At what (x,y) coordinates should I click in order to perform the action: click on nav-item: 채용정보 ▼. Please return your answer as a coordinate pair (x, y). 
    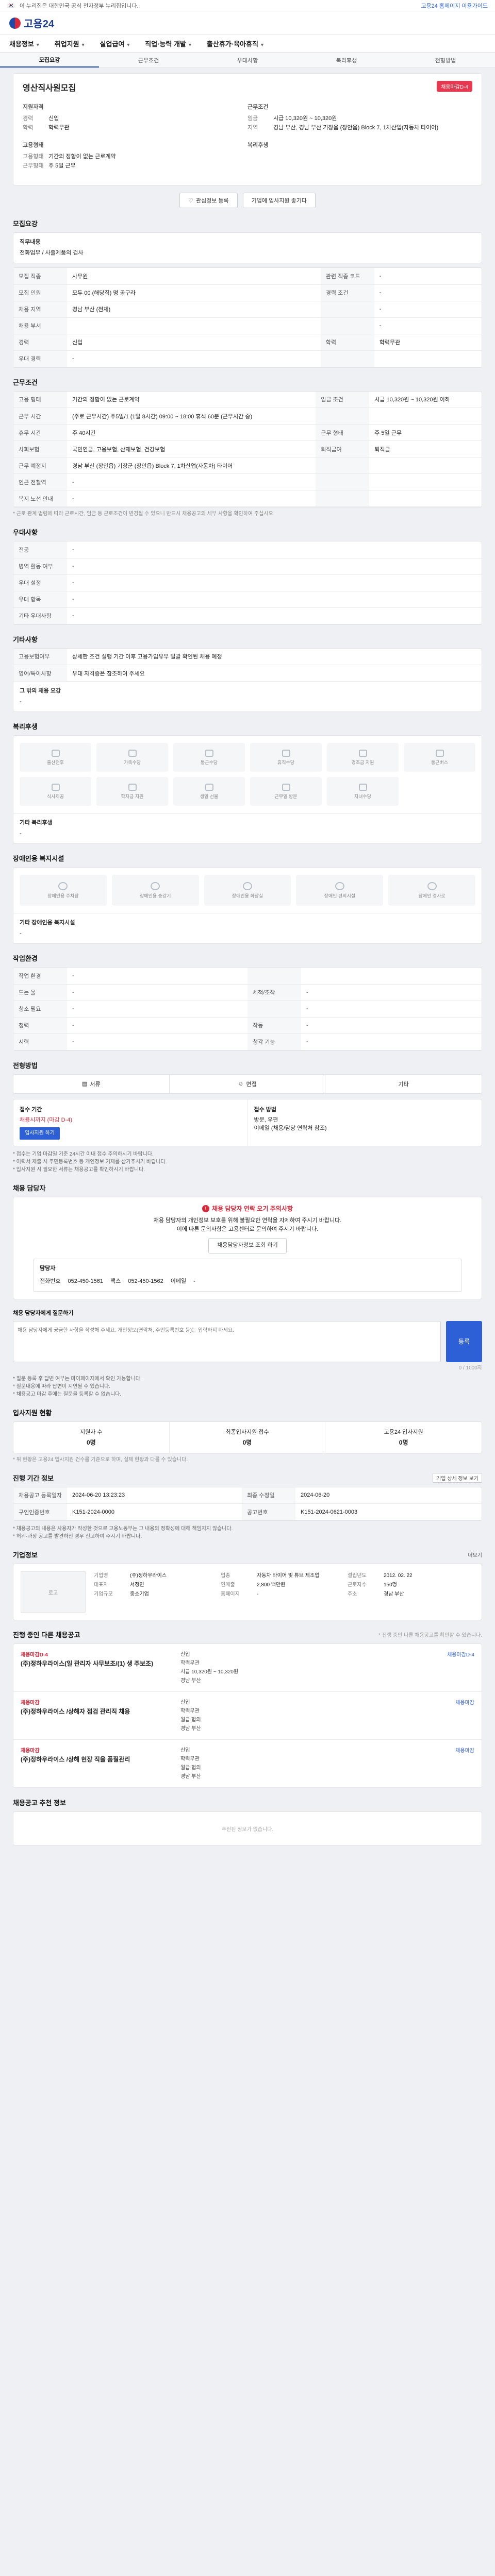
    Looking at the image, I should click on (24, 43).